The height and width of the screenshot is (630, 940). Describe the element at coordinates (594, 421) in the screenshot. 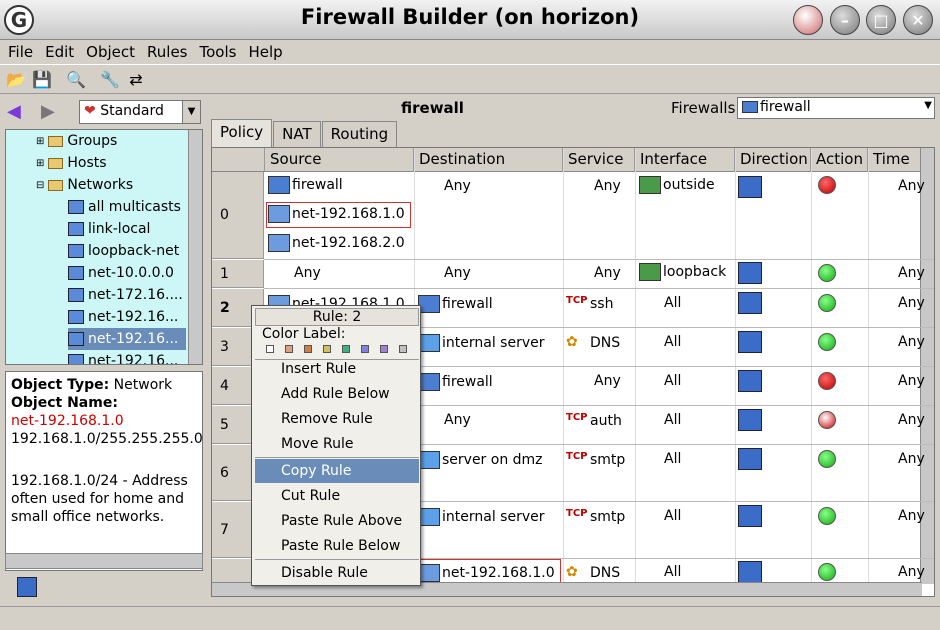

I see `service-object: TCP auth` at that location.